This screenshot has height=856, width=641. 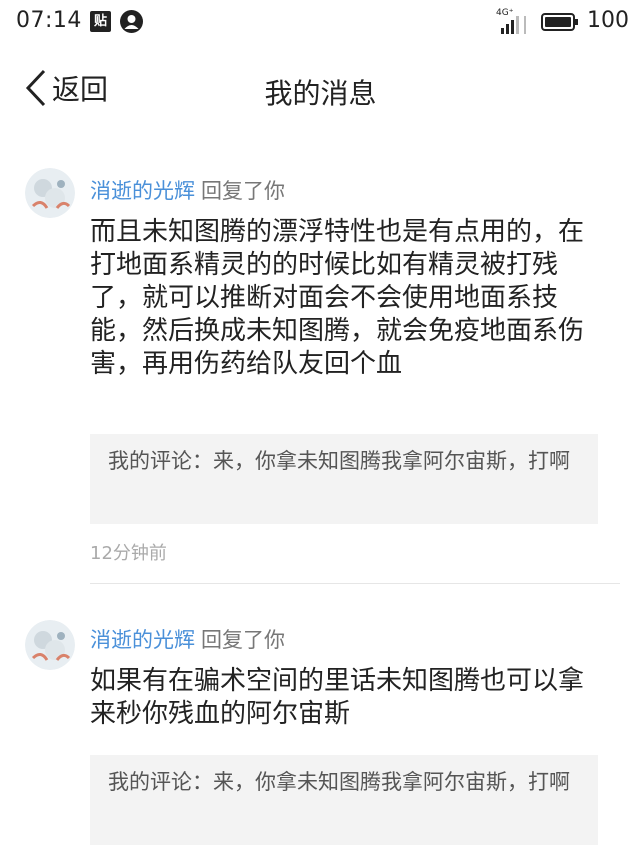 I want to click on status-bar: 07:14 贴 4G⁺ 100, so click(x=320, y=22).